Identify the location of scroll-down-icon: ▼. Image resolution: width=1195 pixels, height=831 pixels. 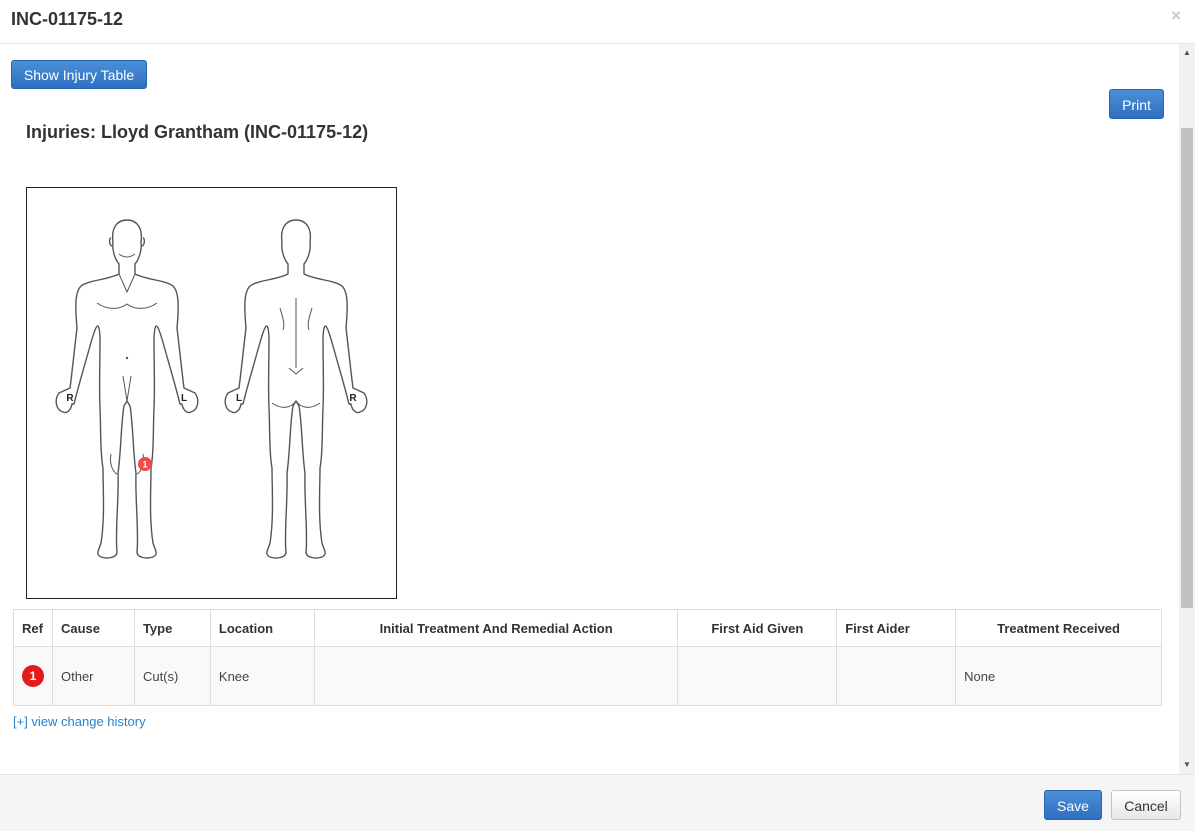
(1187, 765).